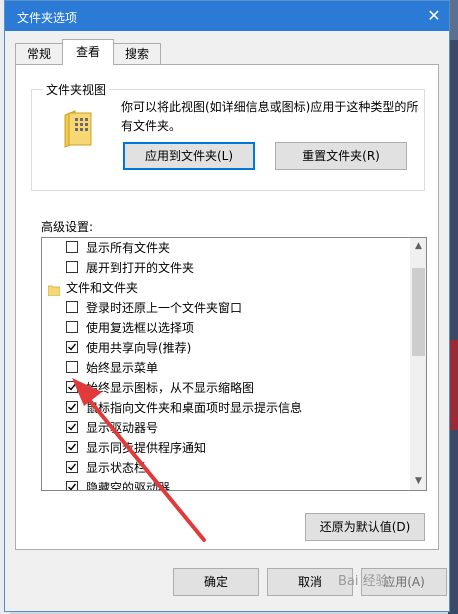 The height and width of the screenshot is (614, 458). I want to click on setting-label: 显示驱动器号, so click(122, 428).